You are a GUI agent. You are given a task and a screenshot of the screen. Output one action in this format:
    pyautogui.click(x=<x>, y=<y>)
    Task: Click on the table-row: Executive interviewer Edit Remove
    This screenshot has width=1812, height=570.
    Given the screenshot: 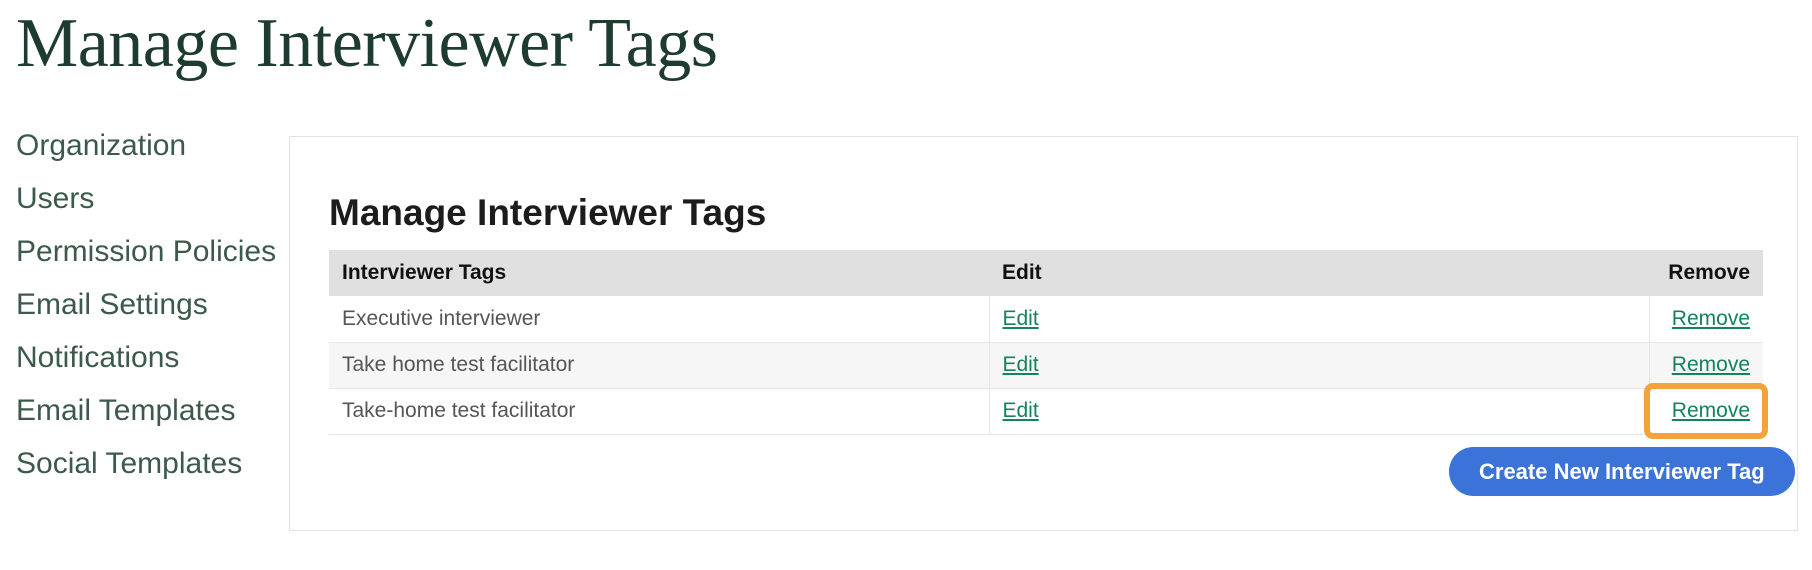 What is the action you would take?
    pyautogui.click(x=1046, y=319)
    